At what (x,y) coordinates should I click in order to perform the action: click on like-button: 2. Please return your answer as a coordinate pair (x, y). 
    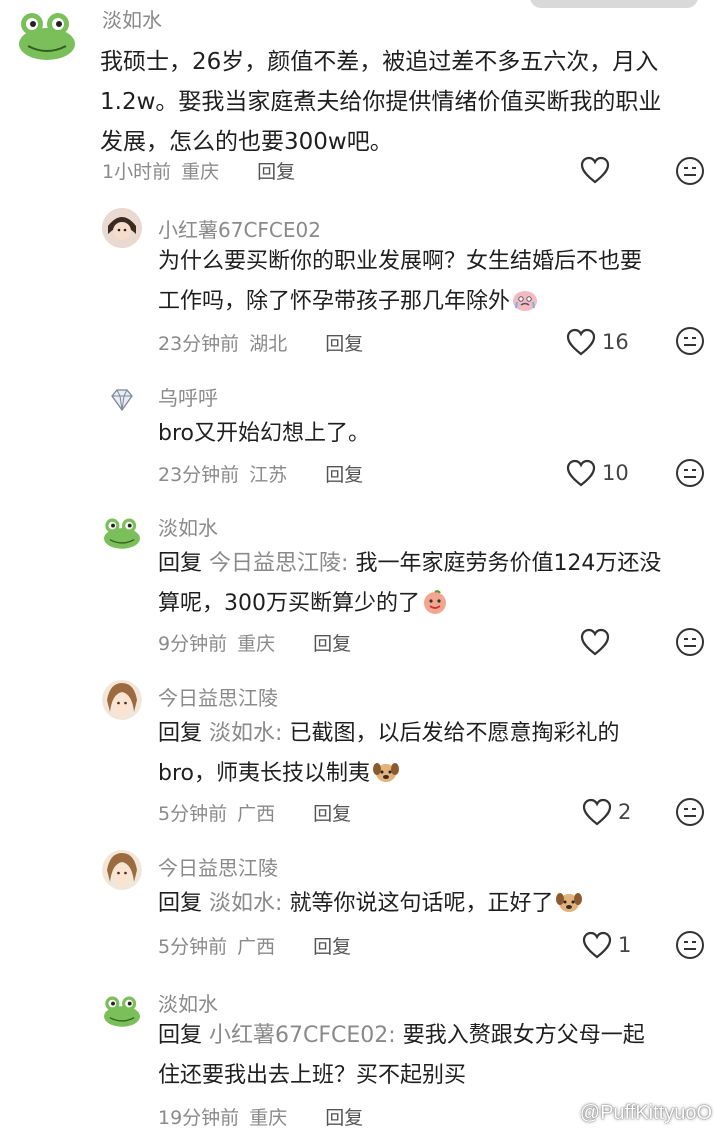
    Looking at the image, I should click on (606, 812).